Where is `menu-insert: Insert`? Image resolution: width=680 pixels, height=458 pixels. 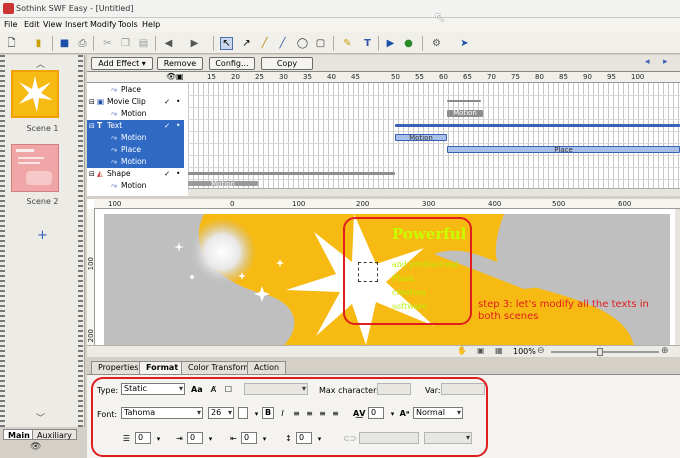
menu-insert: Insert is located at coordinates (76, 24).